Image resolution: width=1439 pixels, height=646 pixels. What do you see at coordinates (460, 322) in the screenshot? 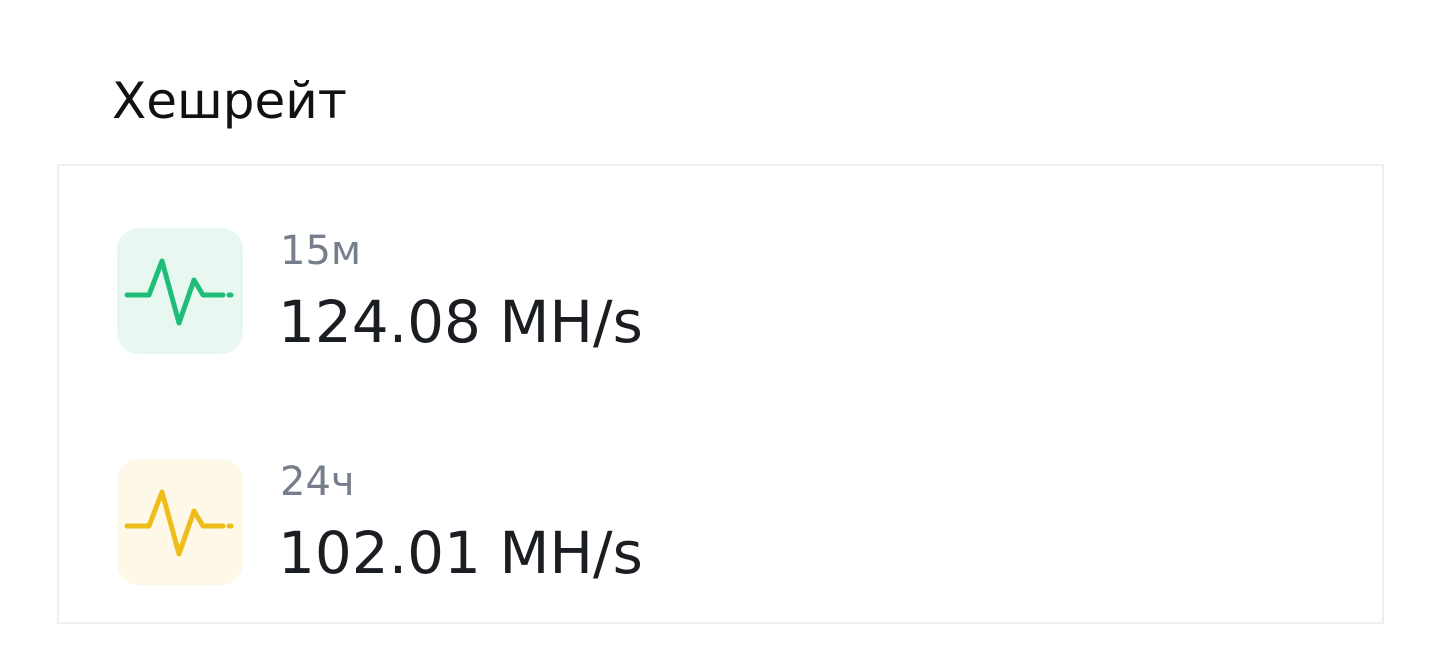
I see `hashrate-value: 124.08 MH/s` at bounding box center [460, 322].